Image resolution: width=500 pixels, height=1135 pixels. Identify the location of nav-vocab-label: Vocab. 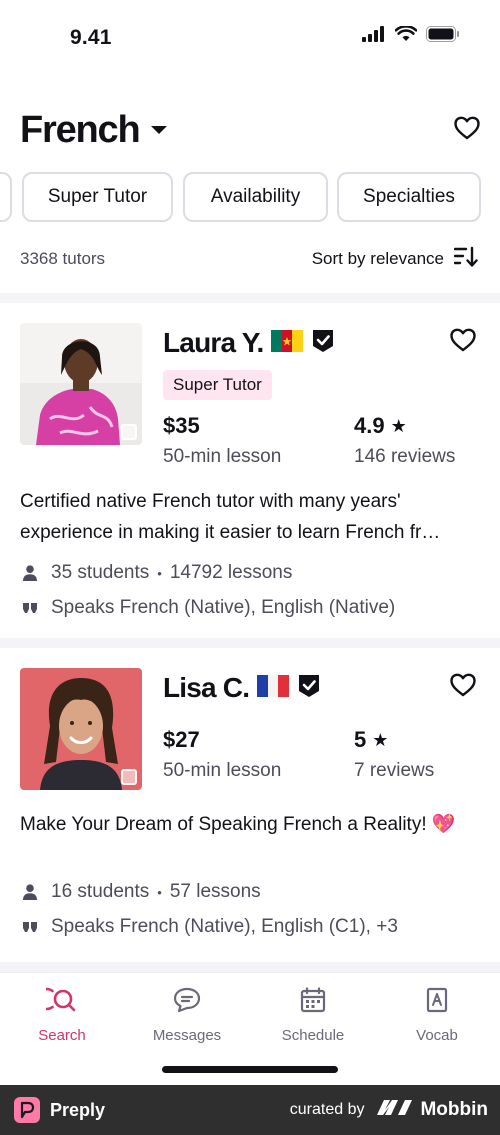
(437, 1035).